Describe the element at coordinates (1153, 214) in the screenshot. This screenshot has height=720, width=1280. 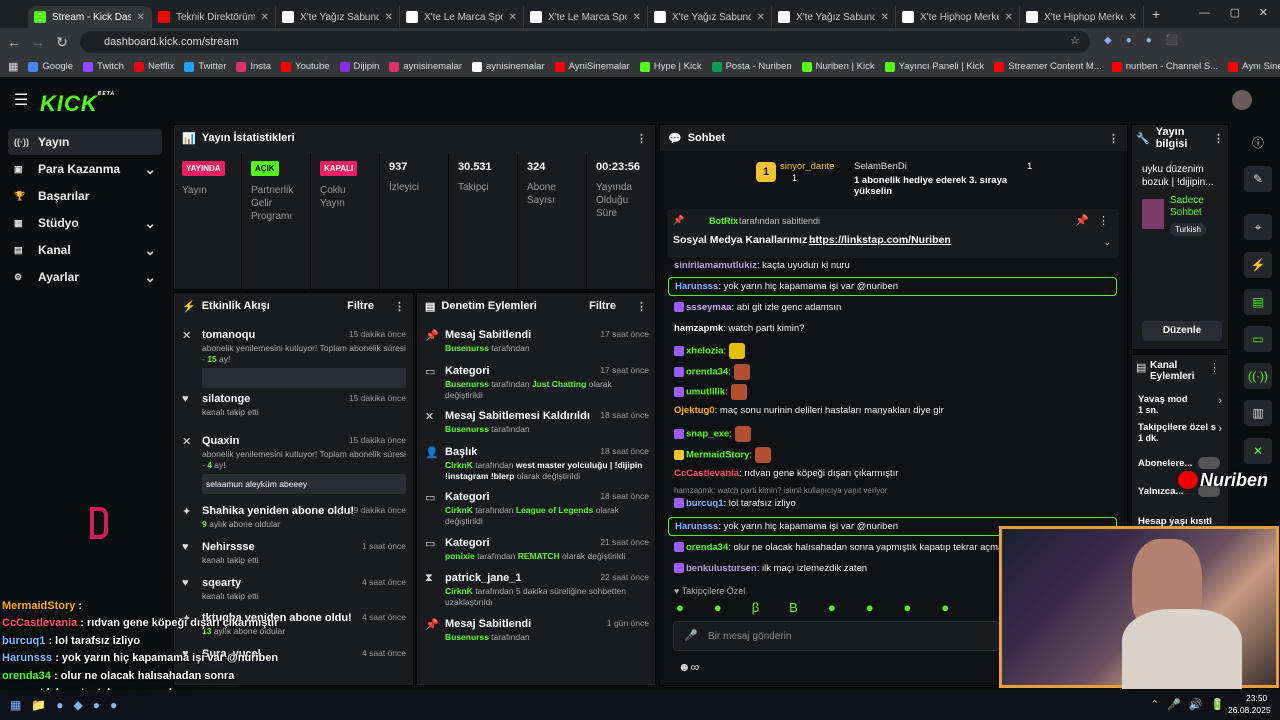
I see `category-thumbnail` at that location.